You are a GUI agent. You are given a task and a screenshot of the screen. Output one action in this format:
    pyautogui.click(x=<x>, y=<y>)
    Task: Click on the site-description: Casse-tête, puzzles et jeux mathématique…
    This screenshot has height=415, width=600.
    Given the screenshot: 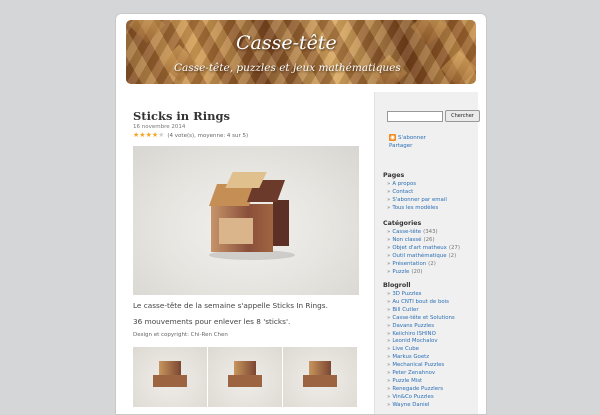 What is the action you would take?
    pyautogui.click(x=287, y=68)
    